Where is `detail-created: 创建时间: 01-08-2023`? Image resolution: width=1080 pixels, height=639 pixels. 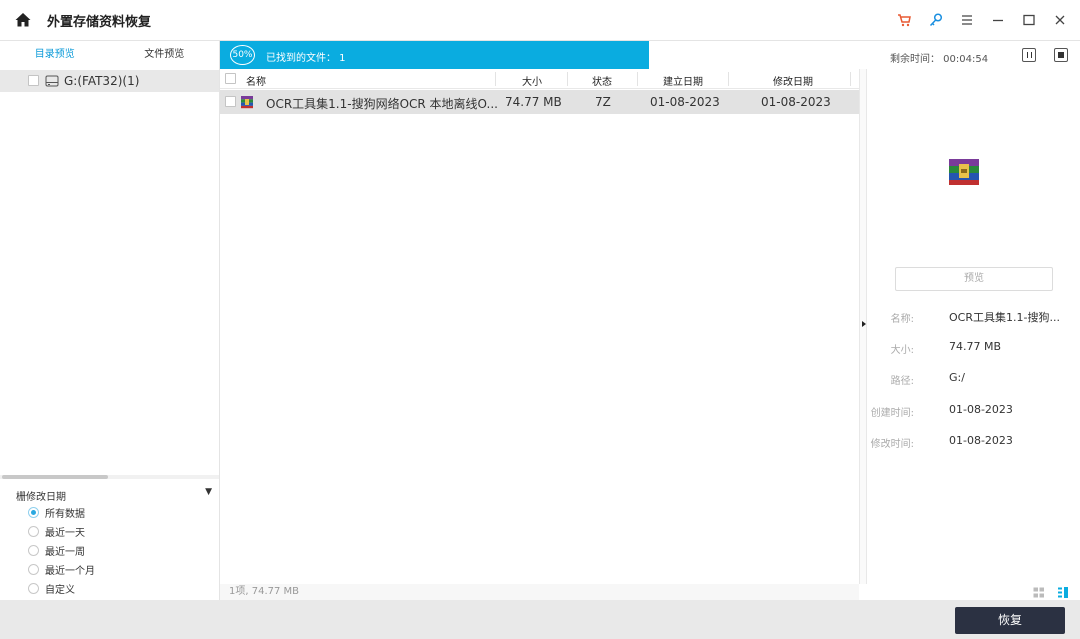 detail-created: 创建时间: 01-08-2023 is located at coordinates (971, 411).